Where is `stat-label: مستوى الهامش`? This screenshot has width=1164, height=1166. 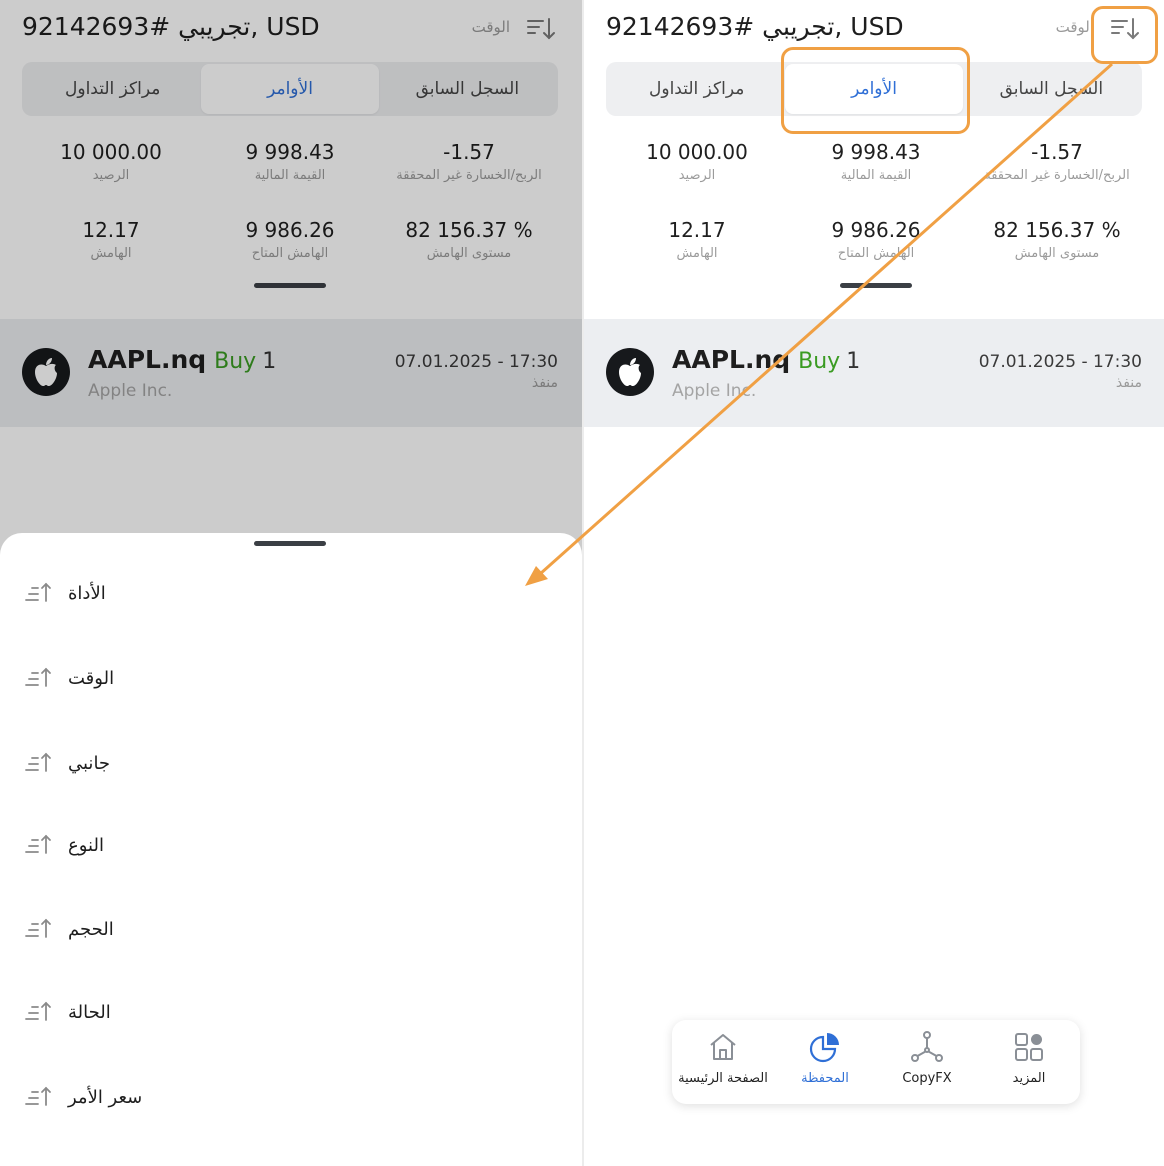 stat-label: مستوى الهامش is located at coordinates (1057, 253).